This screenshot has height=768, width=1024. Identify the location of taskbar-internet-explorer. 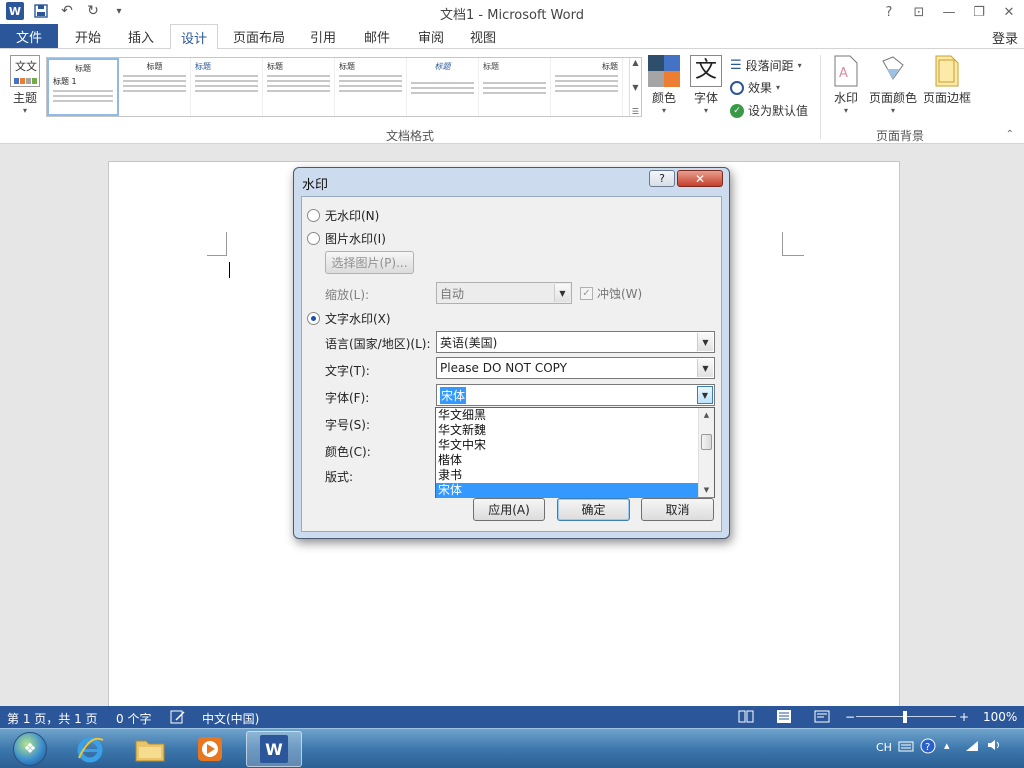
(90, 749).